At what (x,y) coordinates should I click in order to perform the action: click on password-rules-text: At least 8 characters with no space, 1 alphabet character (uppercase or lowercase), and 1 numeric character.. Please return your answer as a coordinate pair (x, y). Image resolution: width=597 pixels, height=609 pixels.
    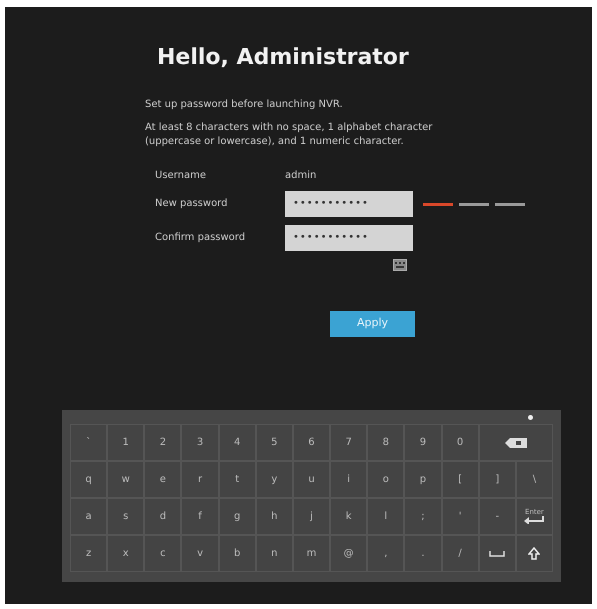
    Looking at the image, I should click on (289, 134).